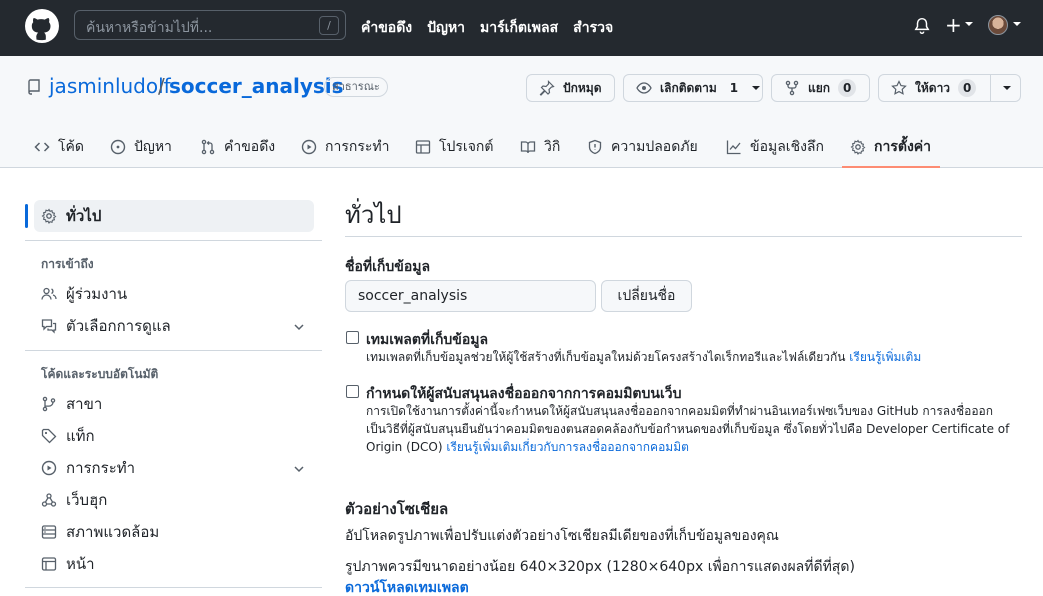  I want to click on webhook-icon, so click(49, 500).